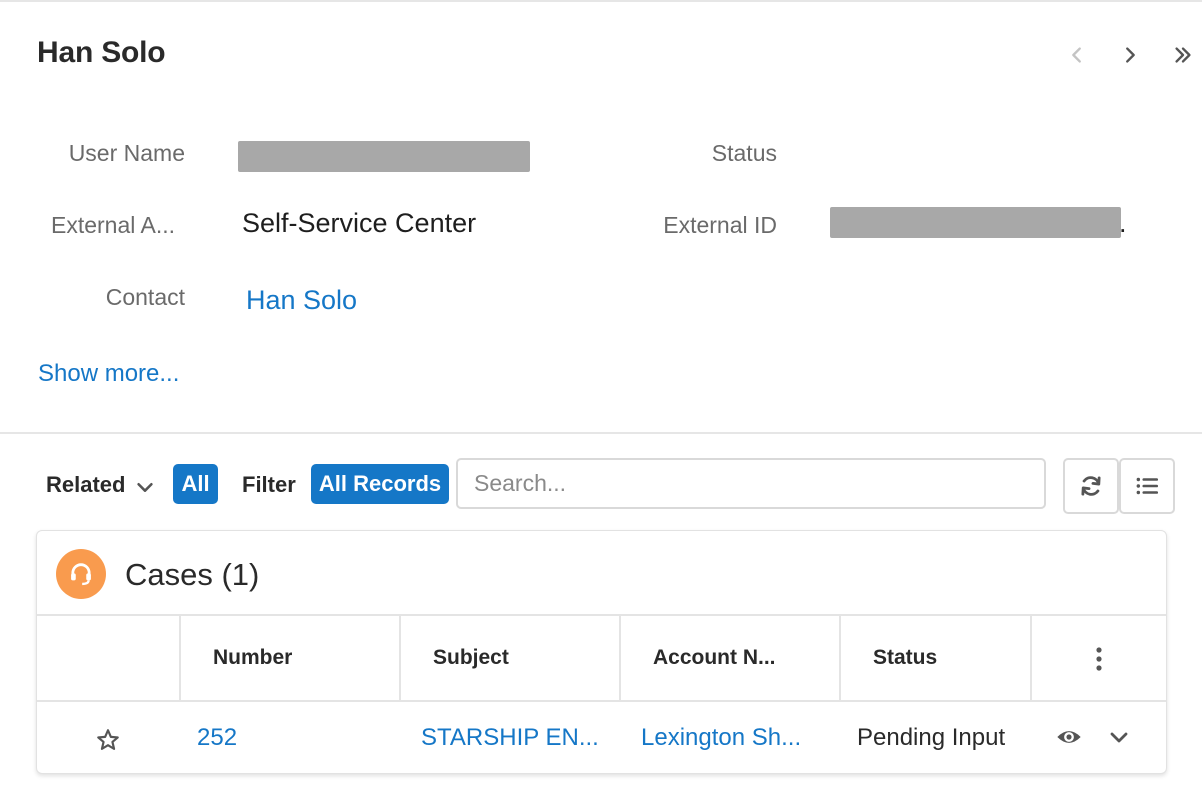 This screenshot has height=798, width=1202. Describe the element at coordinates (384, 156) in the screenshot. I see `user-name-redacted-value` at that location.